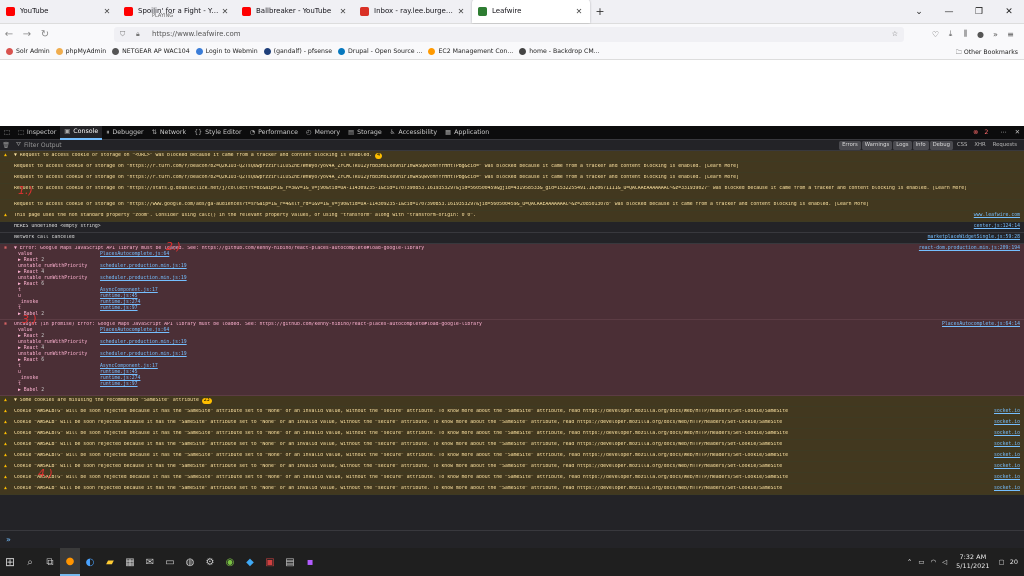 The image size is (1024, 576). Describe the element at coordinates (110, 562) in the screenshot. I see `file-explorer-icon: ▰` at that location.